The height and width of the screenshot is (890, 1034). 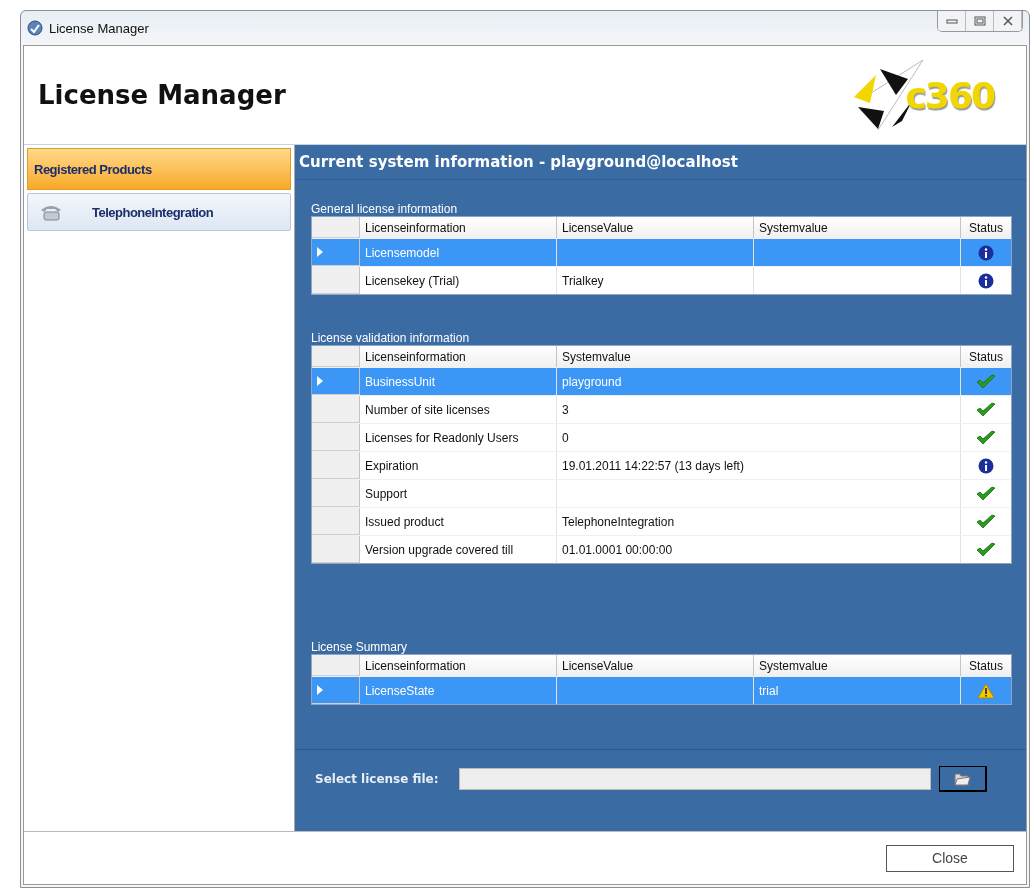 I want to click on table-row: Issued product TelephoneIntegration, so click(x=661, y=521).